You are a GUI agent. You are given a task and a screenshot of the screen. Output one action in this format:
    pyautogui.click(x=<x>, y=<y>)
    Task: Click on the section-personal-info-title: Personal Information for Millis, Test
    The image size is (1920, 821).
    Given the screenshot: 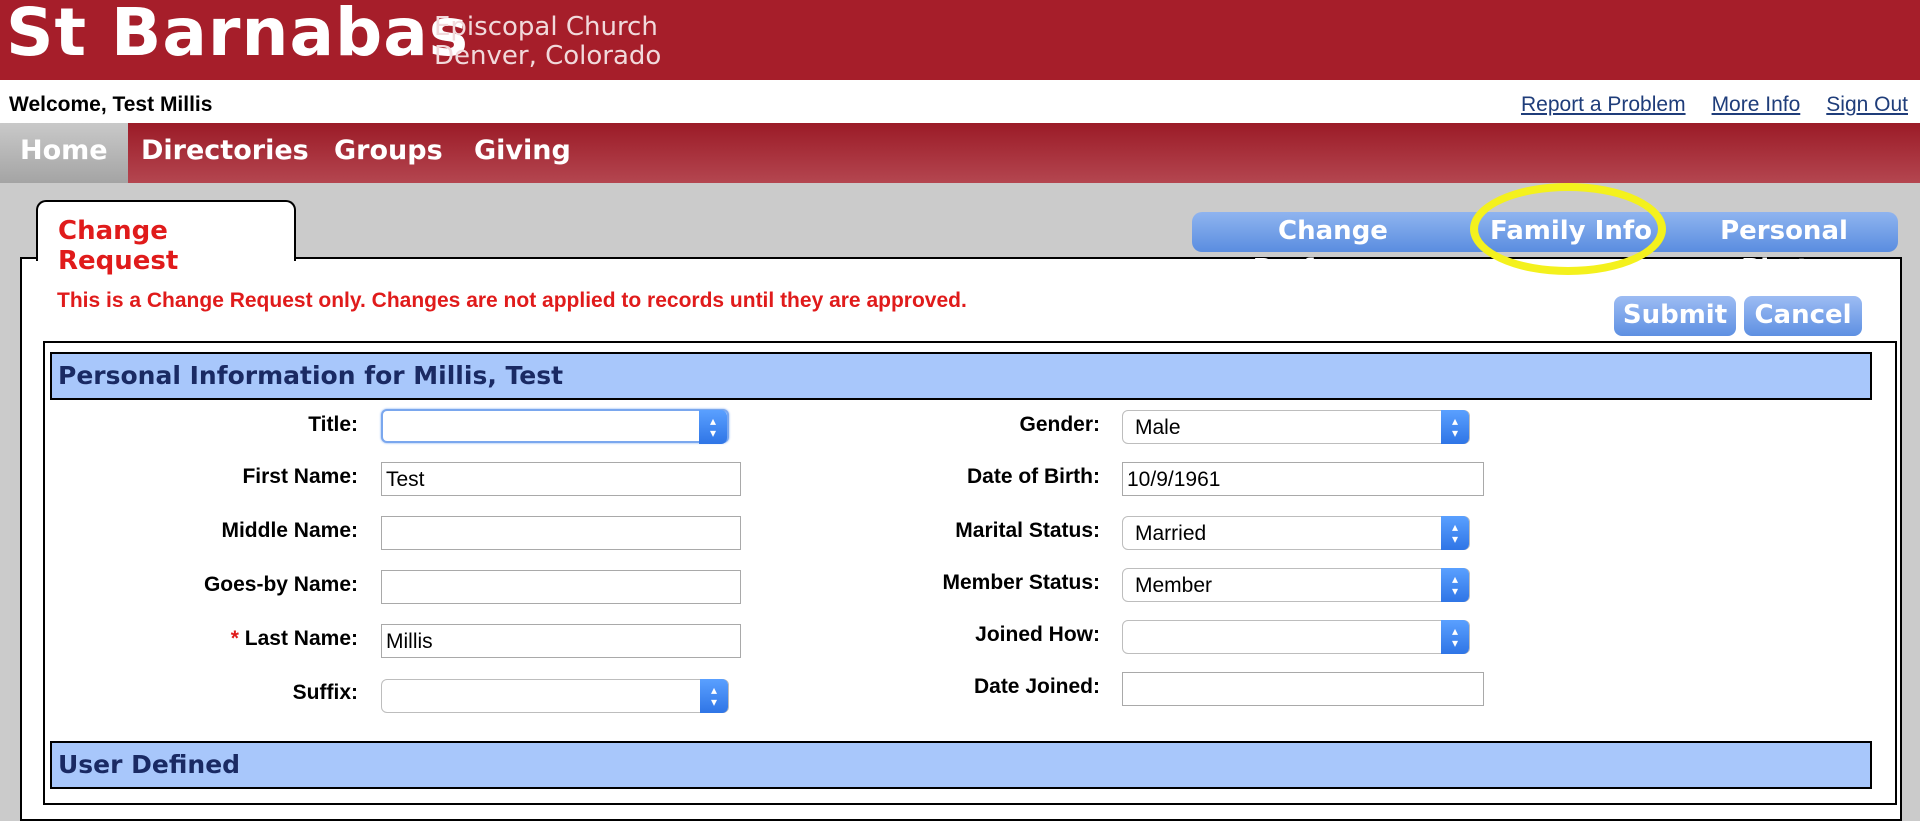 What is the action you would take?
    pyautogui.click(x=311, y=375)
    